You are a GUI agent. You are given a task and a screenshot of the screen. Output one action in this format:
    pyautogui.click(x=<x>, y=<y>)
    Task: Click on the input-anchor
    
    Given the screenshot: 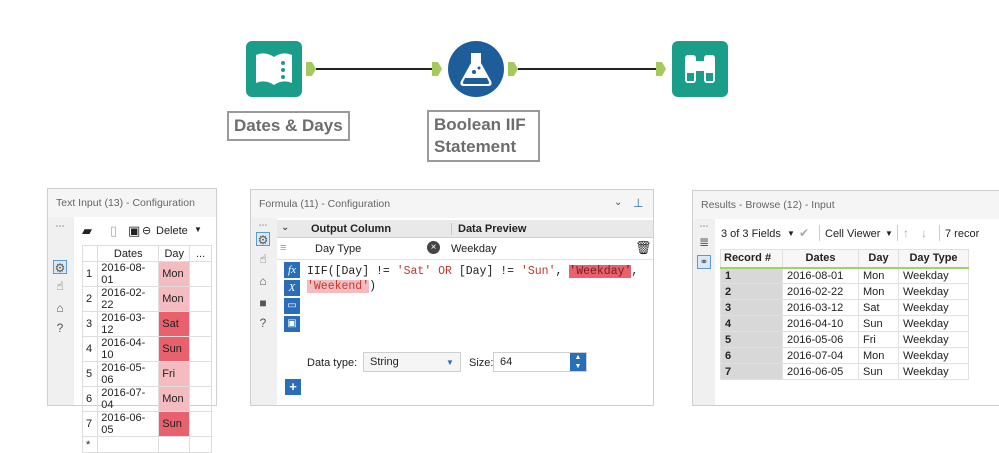 What is the action you would take?
    pyautogui.click(x=437, y=69)
    